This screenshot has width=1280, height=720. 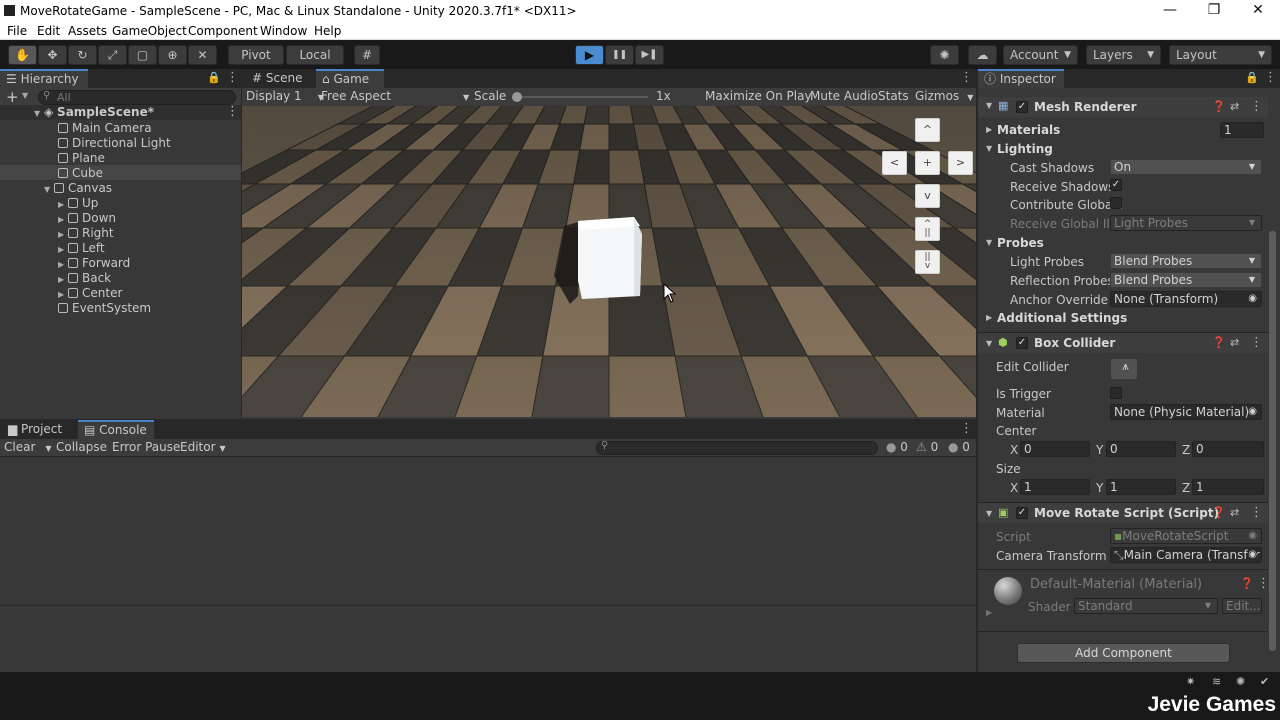 What do you see at coordinates (279, 78) in the screenshot?
I see `tab-scene: # Scene` at bounding box center [279, 78].